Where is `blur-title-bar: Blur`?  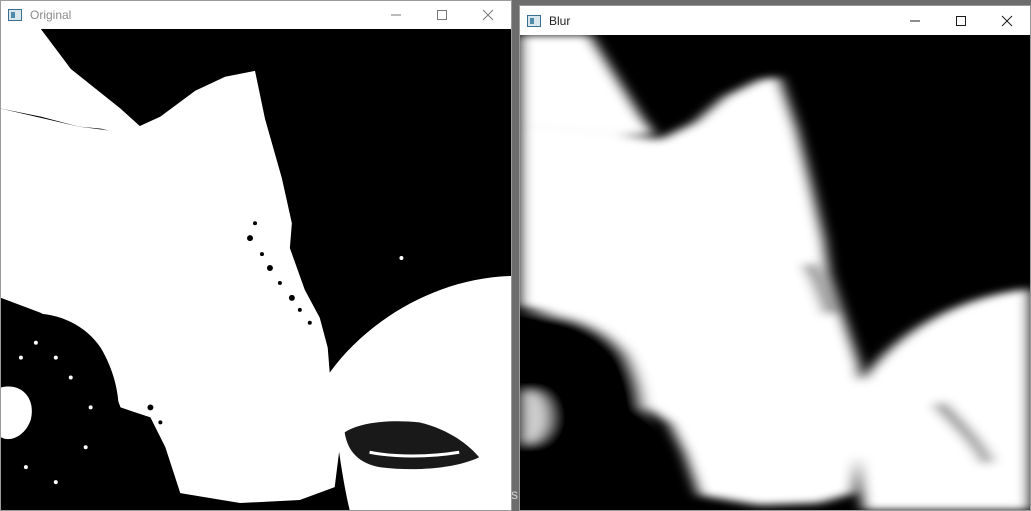 blur-title-bar: Blur is located at coordinates (775, 20).